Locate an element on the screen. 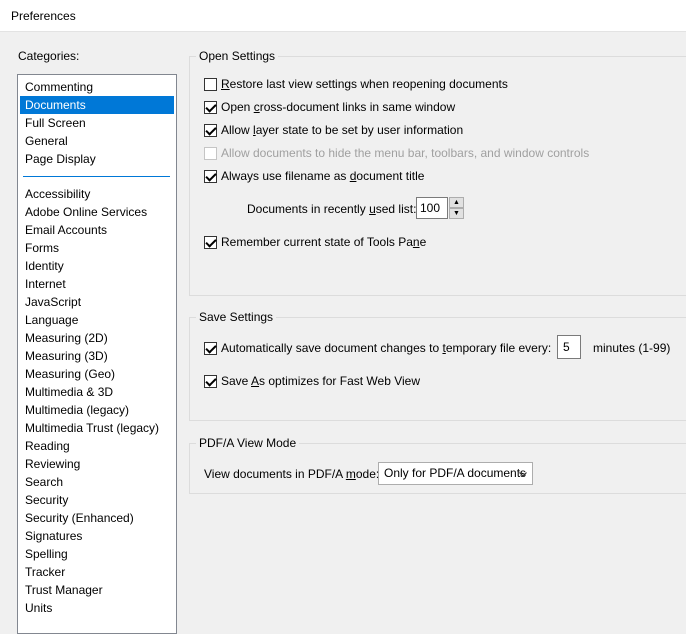 This screenshot has width=686, height=634. cross-document-links-box is located at coordinates (210, 107).